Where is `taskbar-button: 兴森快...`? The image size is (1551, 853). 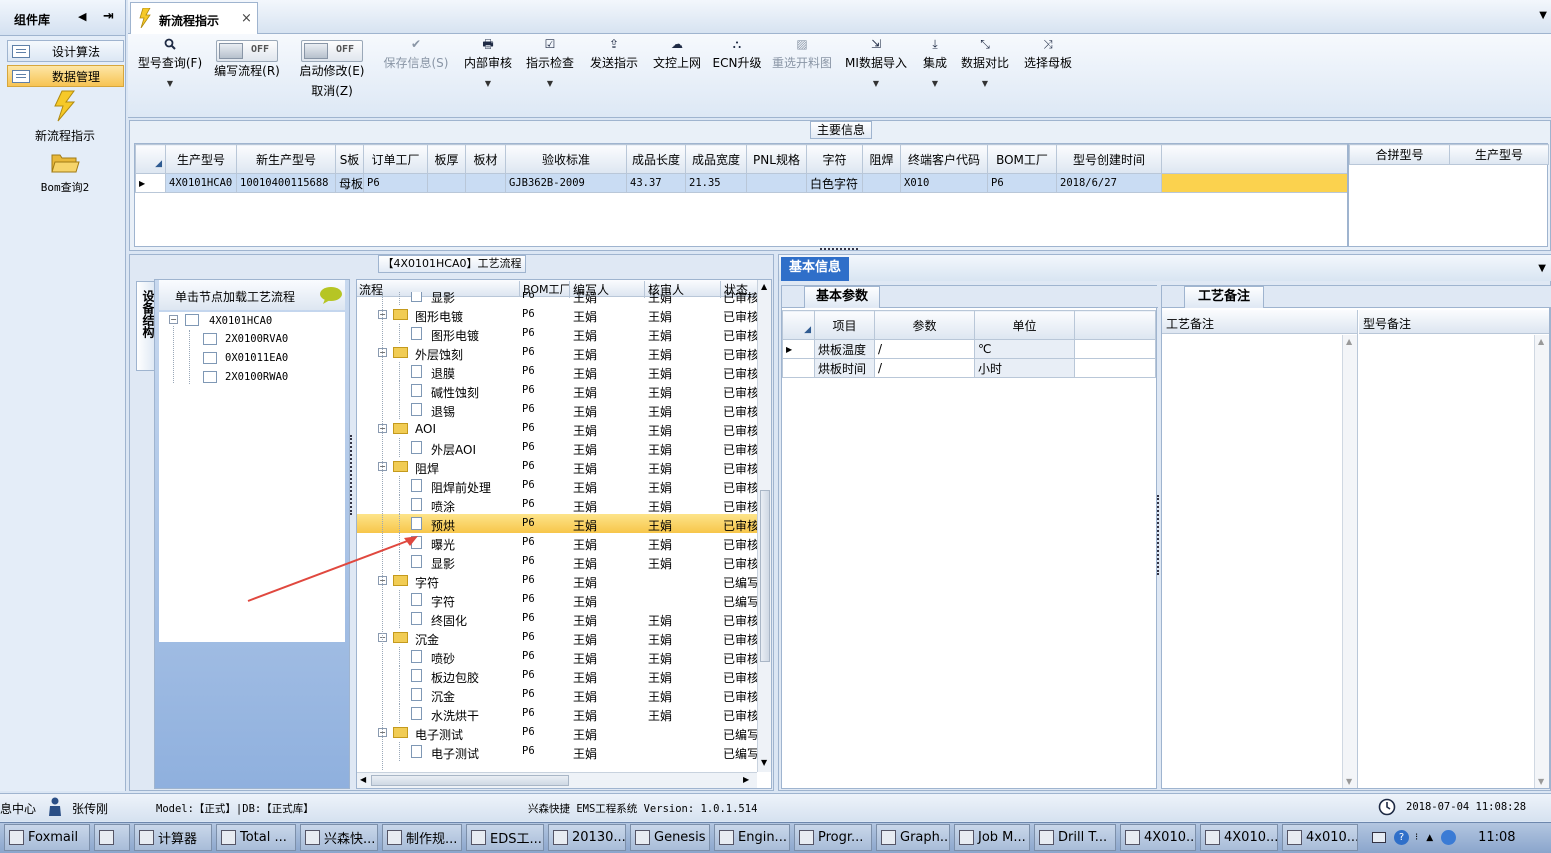 taskbar-button: 兴森快... is located at coordinates (339, 837).